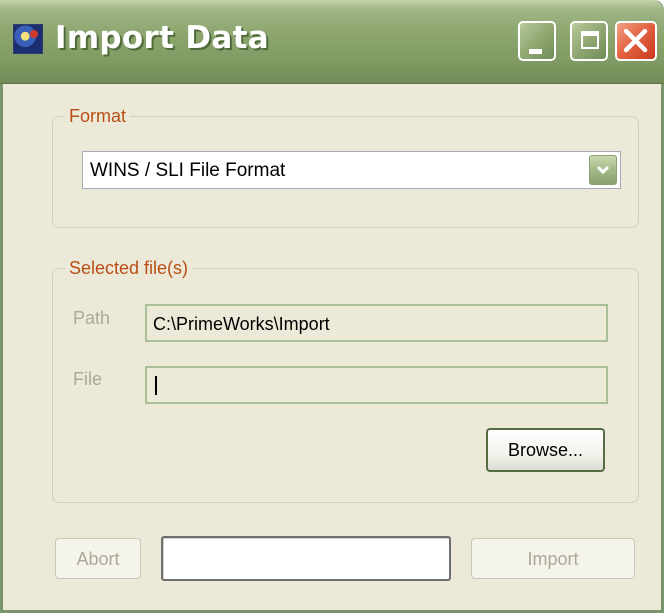 The image size is (664, 613). I want to click on chevron-down-icon, so click(603, 170).